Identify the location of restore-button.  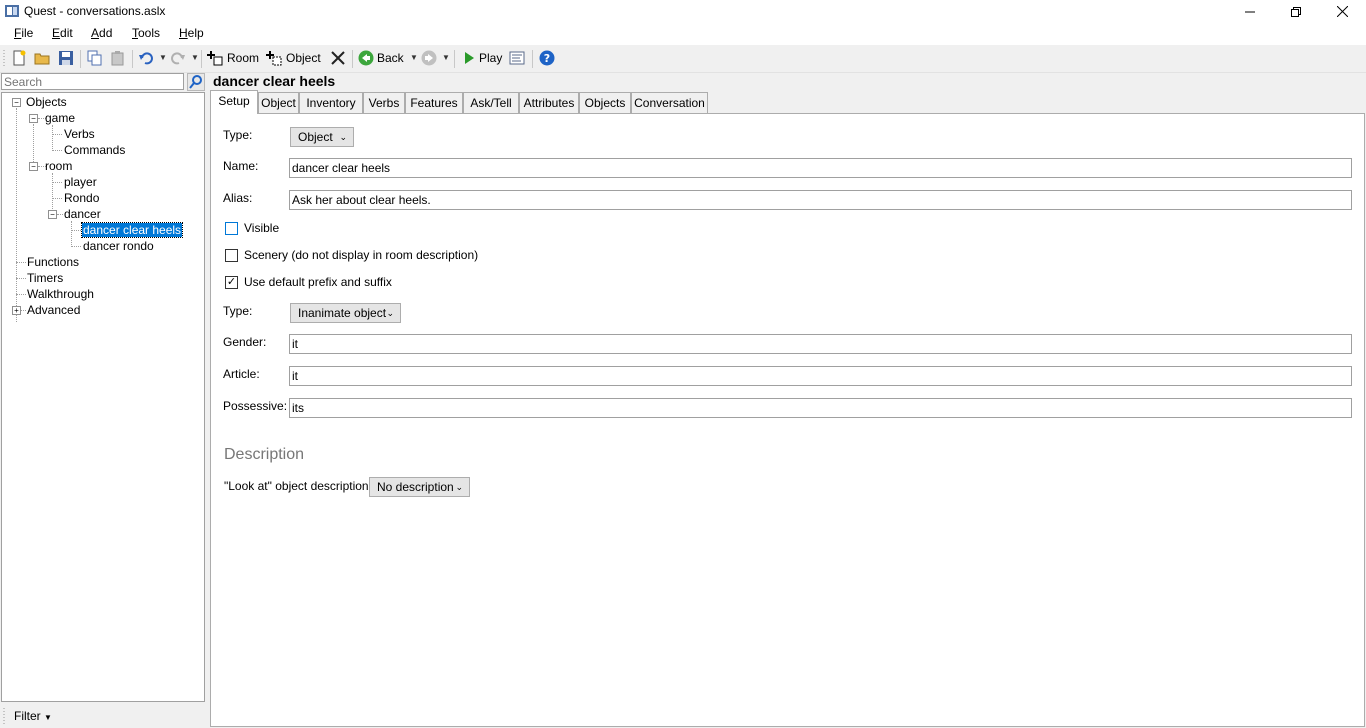
(1296, 11).